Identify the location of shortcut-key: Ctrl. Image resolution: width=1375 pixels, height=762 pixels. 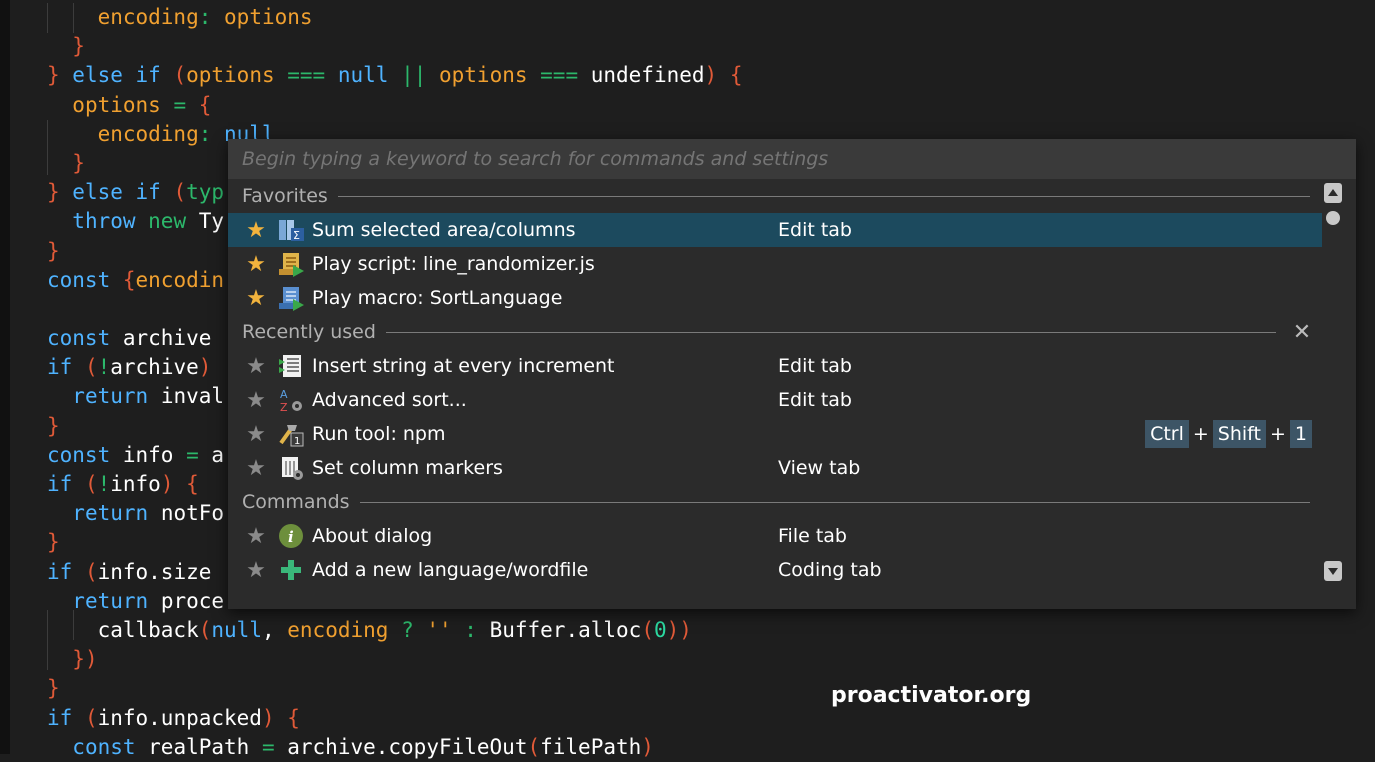
(1167, 434).